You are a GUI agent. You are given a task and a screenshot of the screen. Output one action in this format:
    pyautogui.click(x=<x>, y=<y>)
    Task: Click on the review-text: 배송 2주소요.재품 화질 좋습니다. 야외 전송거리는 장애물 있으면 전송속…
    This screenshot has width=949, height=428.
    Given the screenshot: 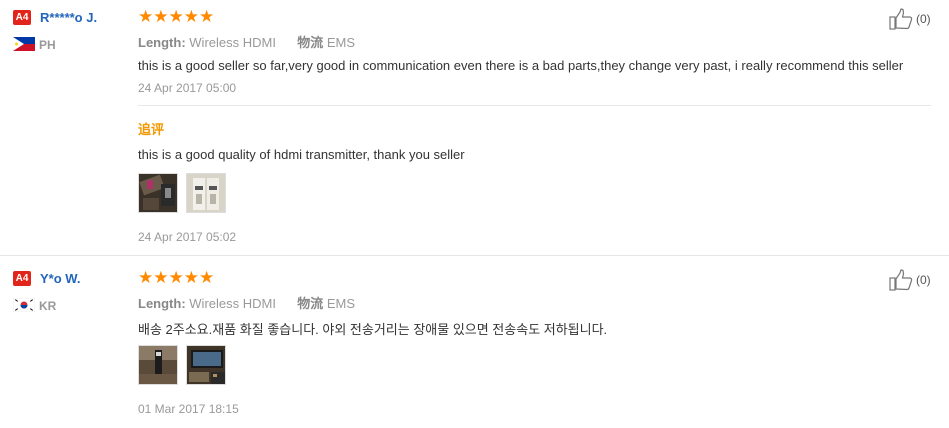 What is the action you would take?
    pyautogui.click(x=373, y=329)
    